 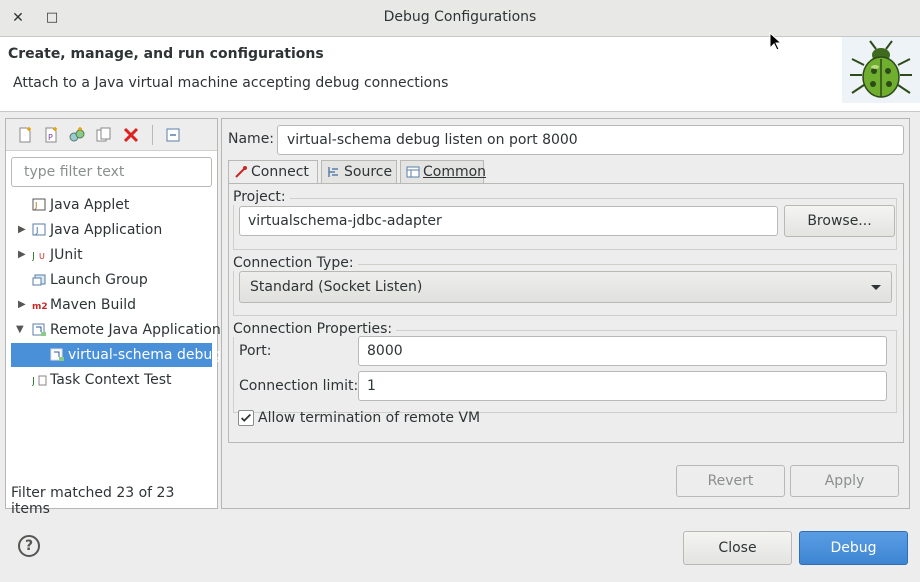 I want to click on tree-item-label: virtual-schema debug, so click(x=145, y=355).